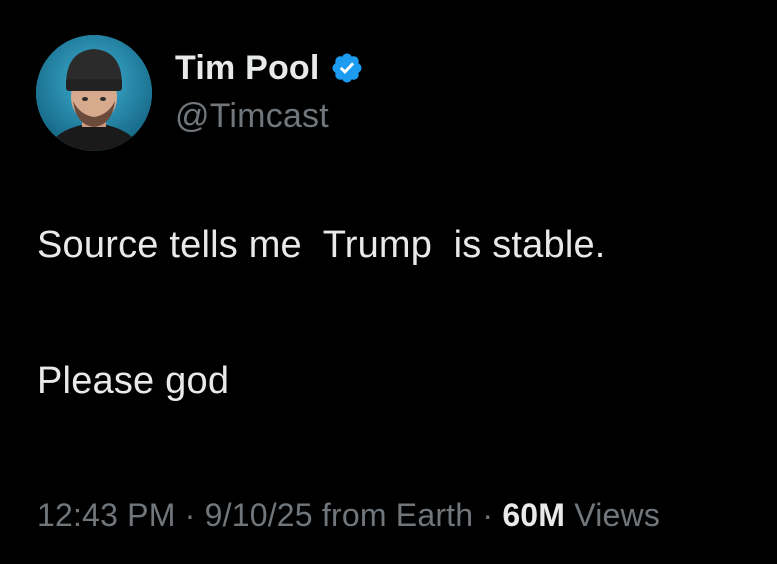  What do you see at coordinates (106, 515) in the screenshot?
I see `tweet-time: 12:43 PM` at bounding box center [106, 515].